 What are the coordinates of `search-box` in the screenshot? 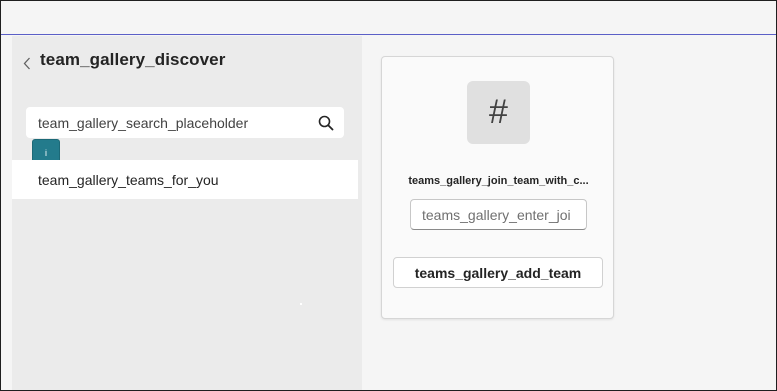 It's located at (185, 122).